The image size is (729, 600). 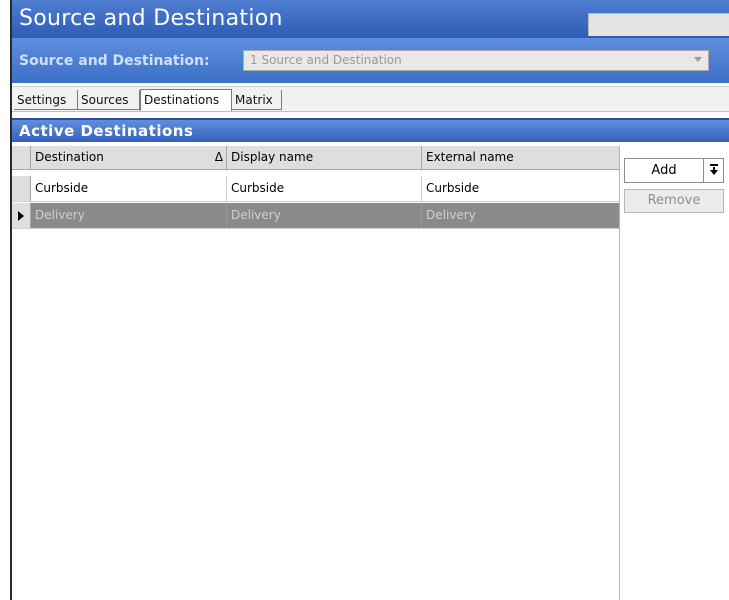 I want to click on row-selector-header, so click(x=21, y=157).